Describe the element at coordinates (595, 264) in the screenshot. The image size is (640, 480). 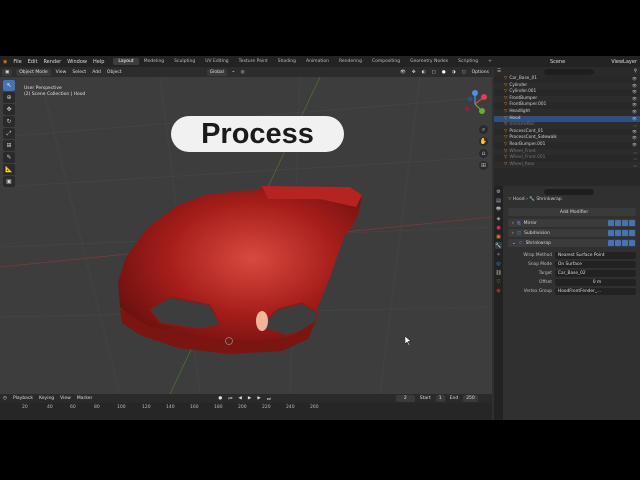
I see `snap-mode-select: On Surface` at that location.